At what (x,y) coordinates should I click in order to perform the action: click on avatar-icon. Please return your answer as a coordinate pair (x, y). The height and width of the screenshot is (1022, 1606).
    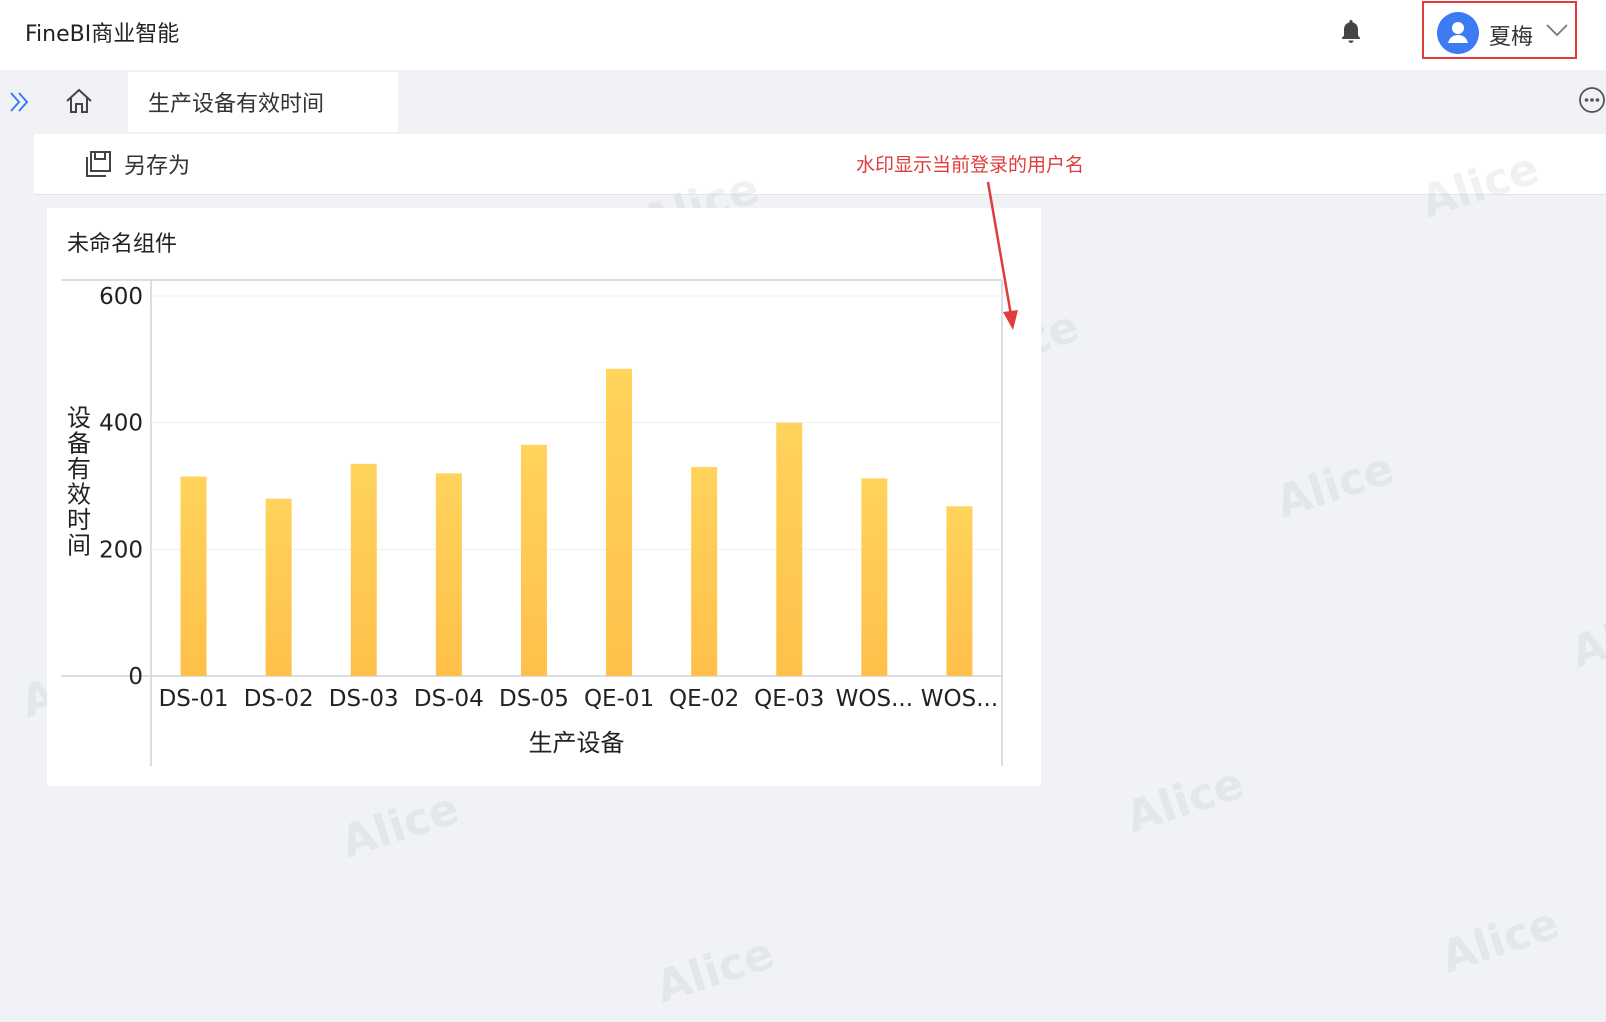
    Looking at the image, I should click on (1458, 33).